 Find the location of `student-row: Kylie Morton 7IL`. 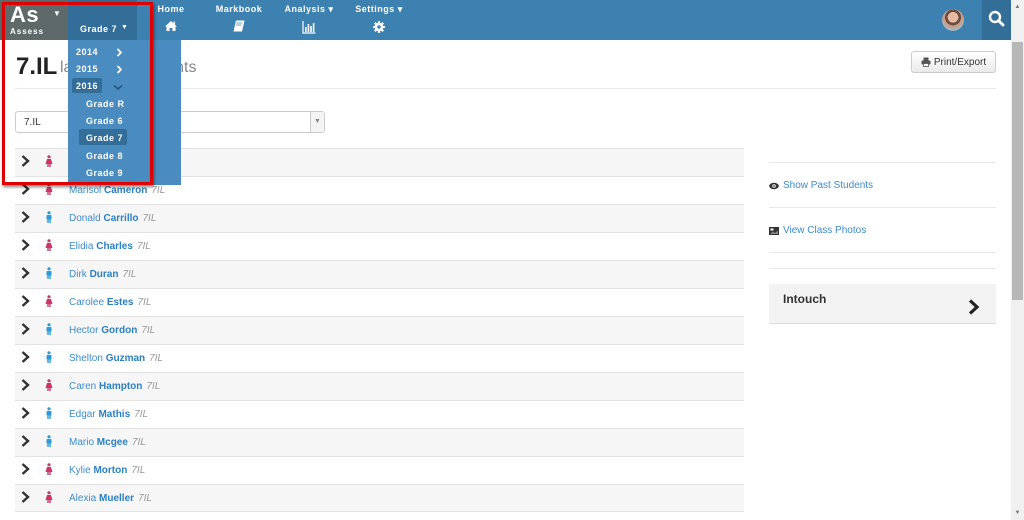

student-row: Kylie Morton 7IL is located at coordinates (379, 470).